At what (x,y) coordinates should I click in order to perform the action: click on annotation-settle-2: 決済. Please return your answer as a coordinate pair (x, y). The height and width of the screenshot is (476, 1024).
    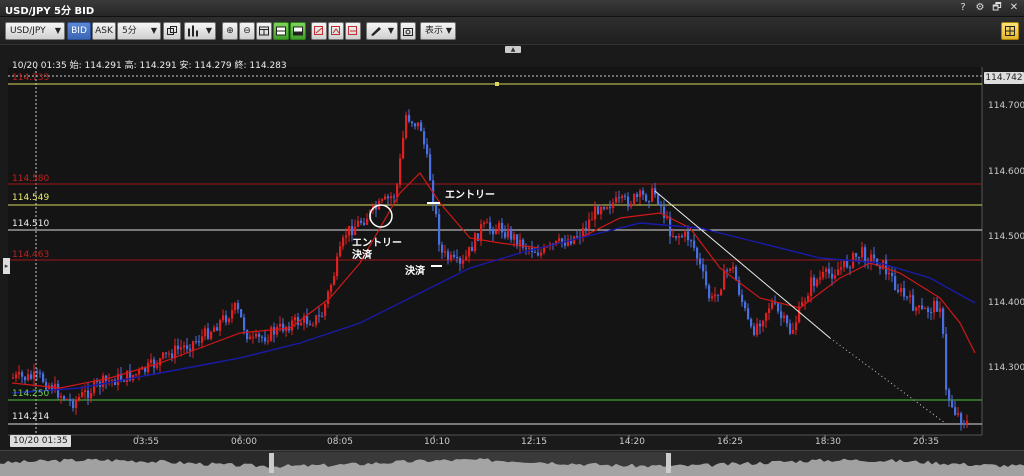
    Looking at the image, I should click on (415, 271).